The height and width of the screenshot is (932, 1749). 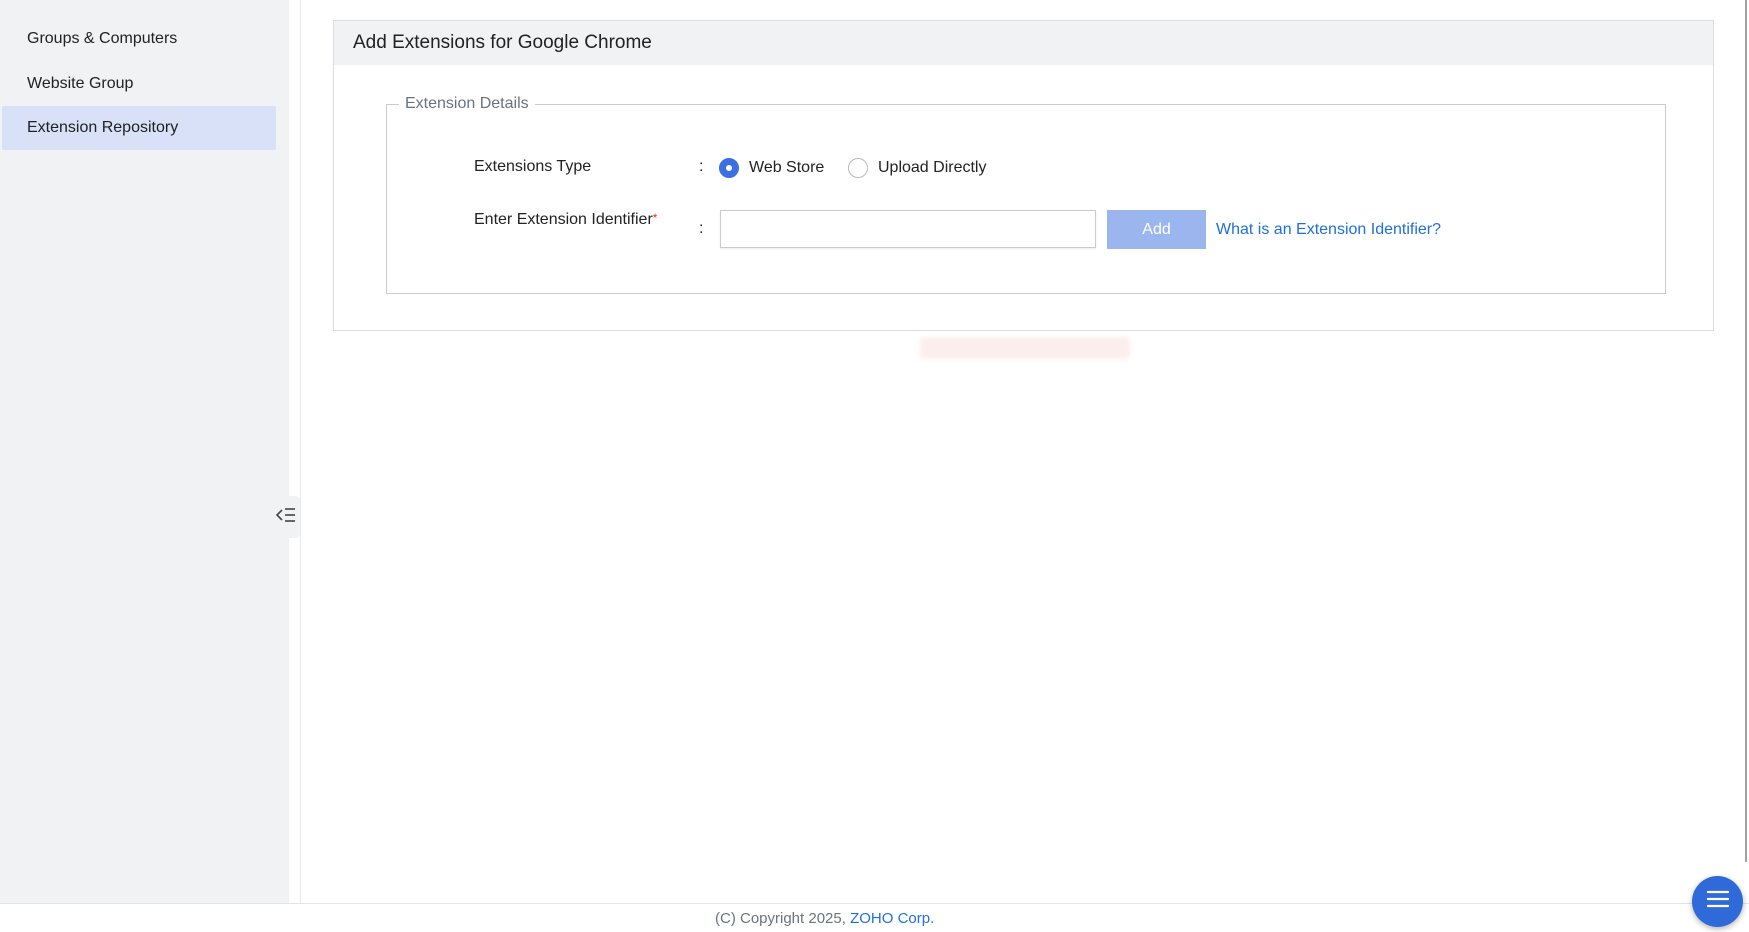 What do you see at coordinates (139, 128) in the screenshot?
I see `sidebar-item-extension-repository: Extension Repository` at bounding box center [139, 128].